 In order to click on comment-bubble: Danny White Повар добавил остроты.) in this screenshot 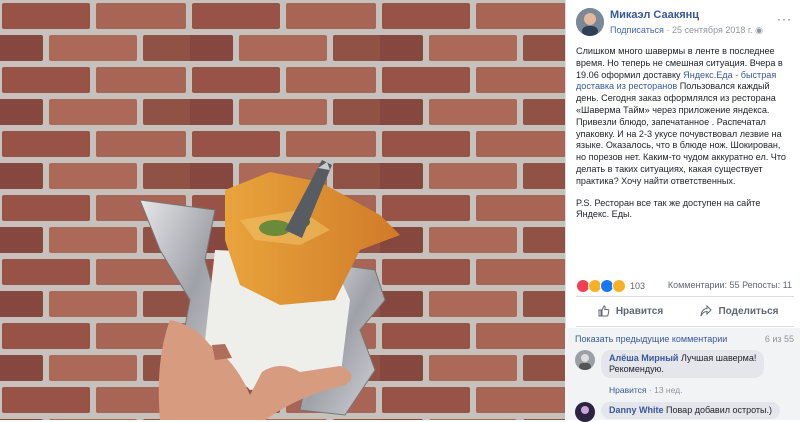, I will do `click(690, 410)`.